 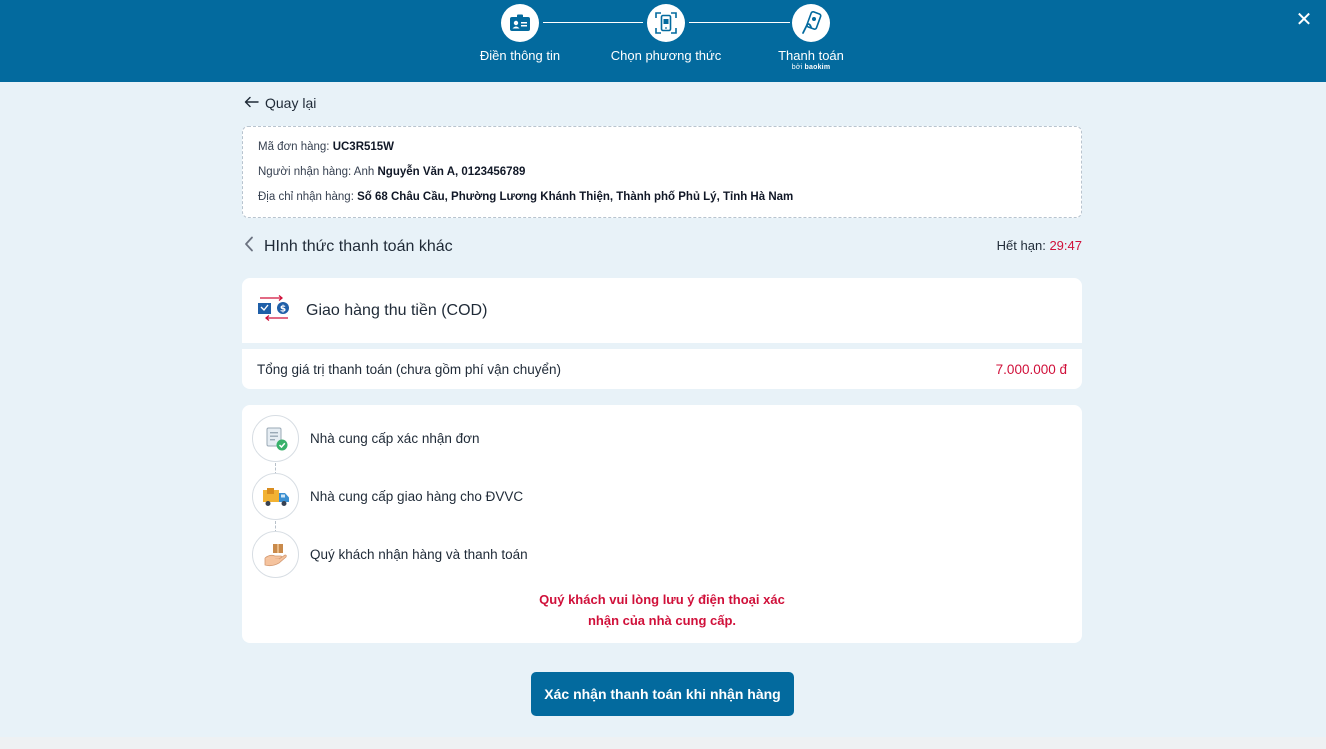 What do you see at coordinates (520, 23) in the screenshot?
I see `id-card-icon` at bounding box center [520, 23].